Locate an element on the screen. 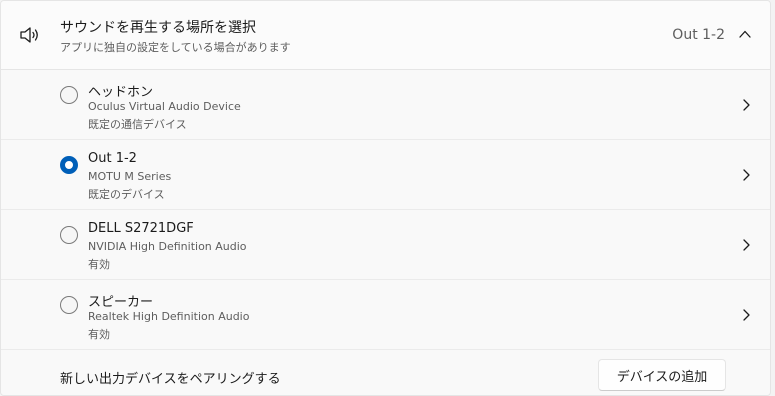  device-name: DELL S2721DGF is located at coordinates (141, 228).